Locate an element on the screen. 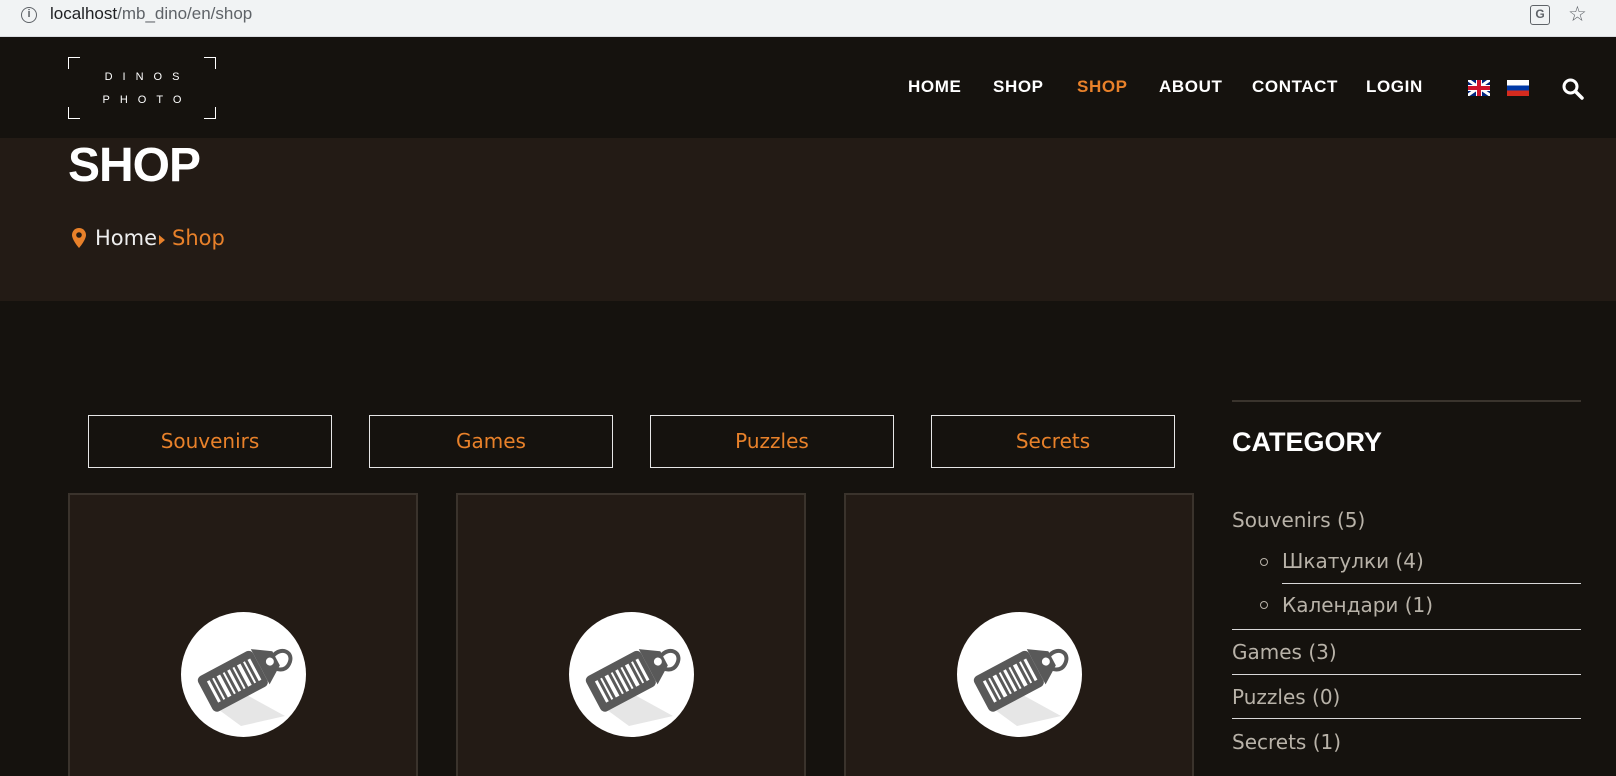  sidebar-item-souvenirs: Souvenirs (5) is located at coordinates (1298, 520).